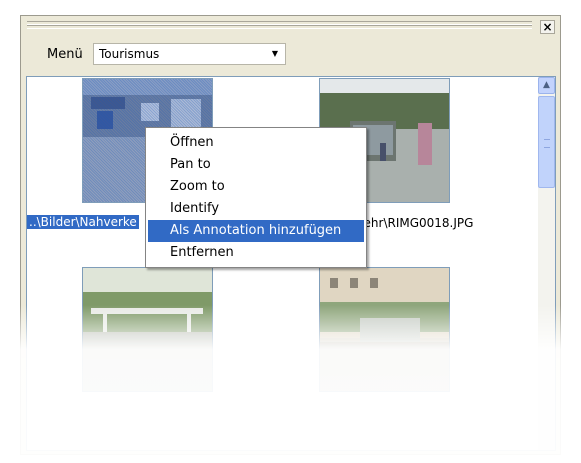 Image resolution: width=581 pixels, height=463 pixels. What do you see at coordinates (256, 253) in the screenshot?
I see `menu-item-remove: Entfernen` at bounding box center [256, 253].